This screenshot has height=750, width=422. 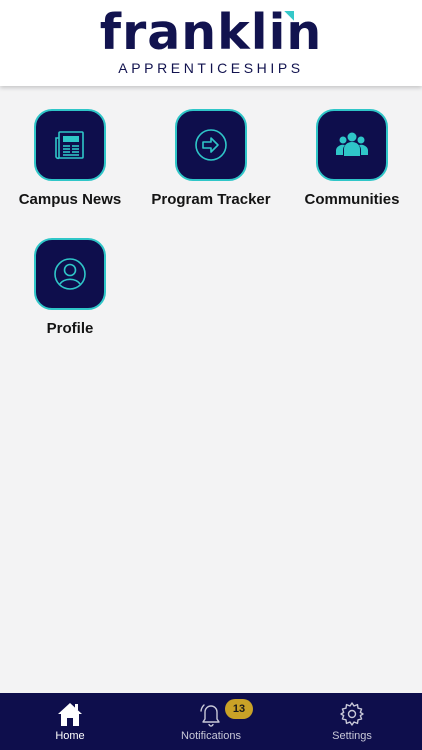 I want to click on app-header: franklin APPRENTICESHIPS, so click(x=211, y=43).